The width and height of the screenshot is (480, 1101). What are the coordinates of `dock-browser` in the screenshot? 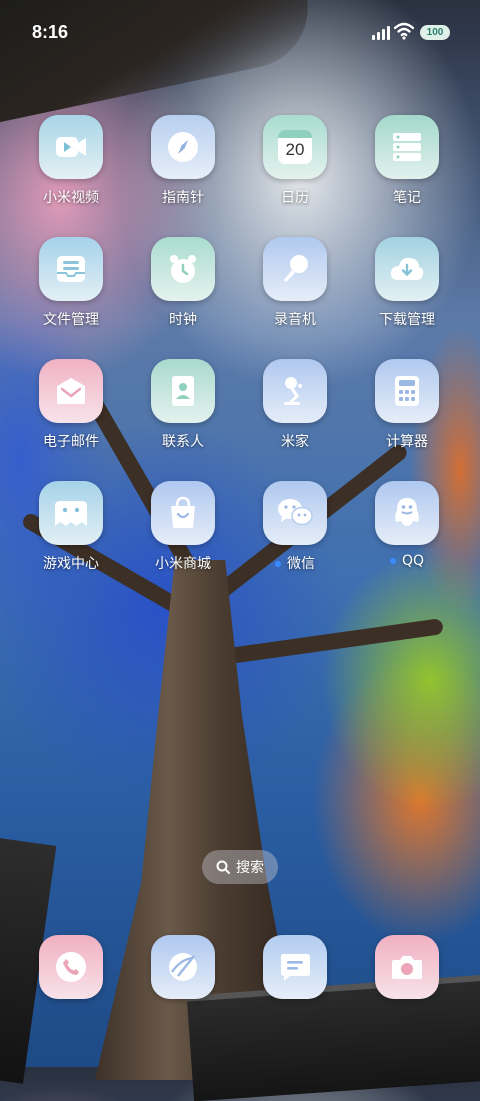 It's located at (183, 967).